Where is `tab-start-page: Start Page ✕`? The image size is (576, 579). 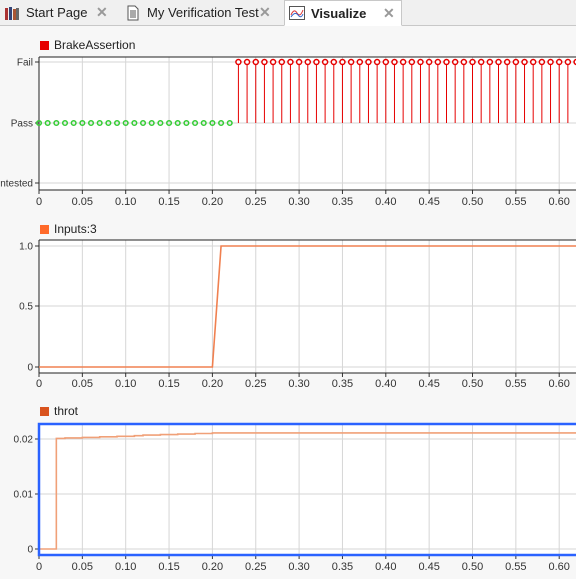 tab-start-page: Start Page ✕ is located at coordinates (60, 12).